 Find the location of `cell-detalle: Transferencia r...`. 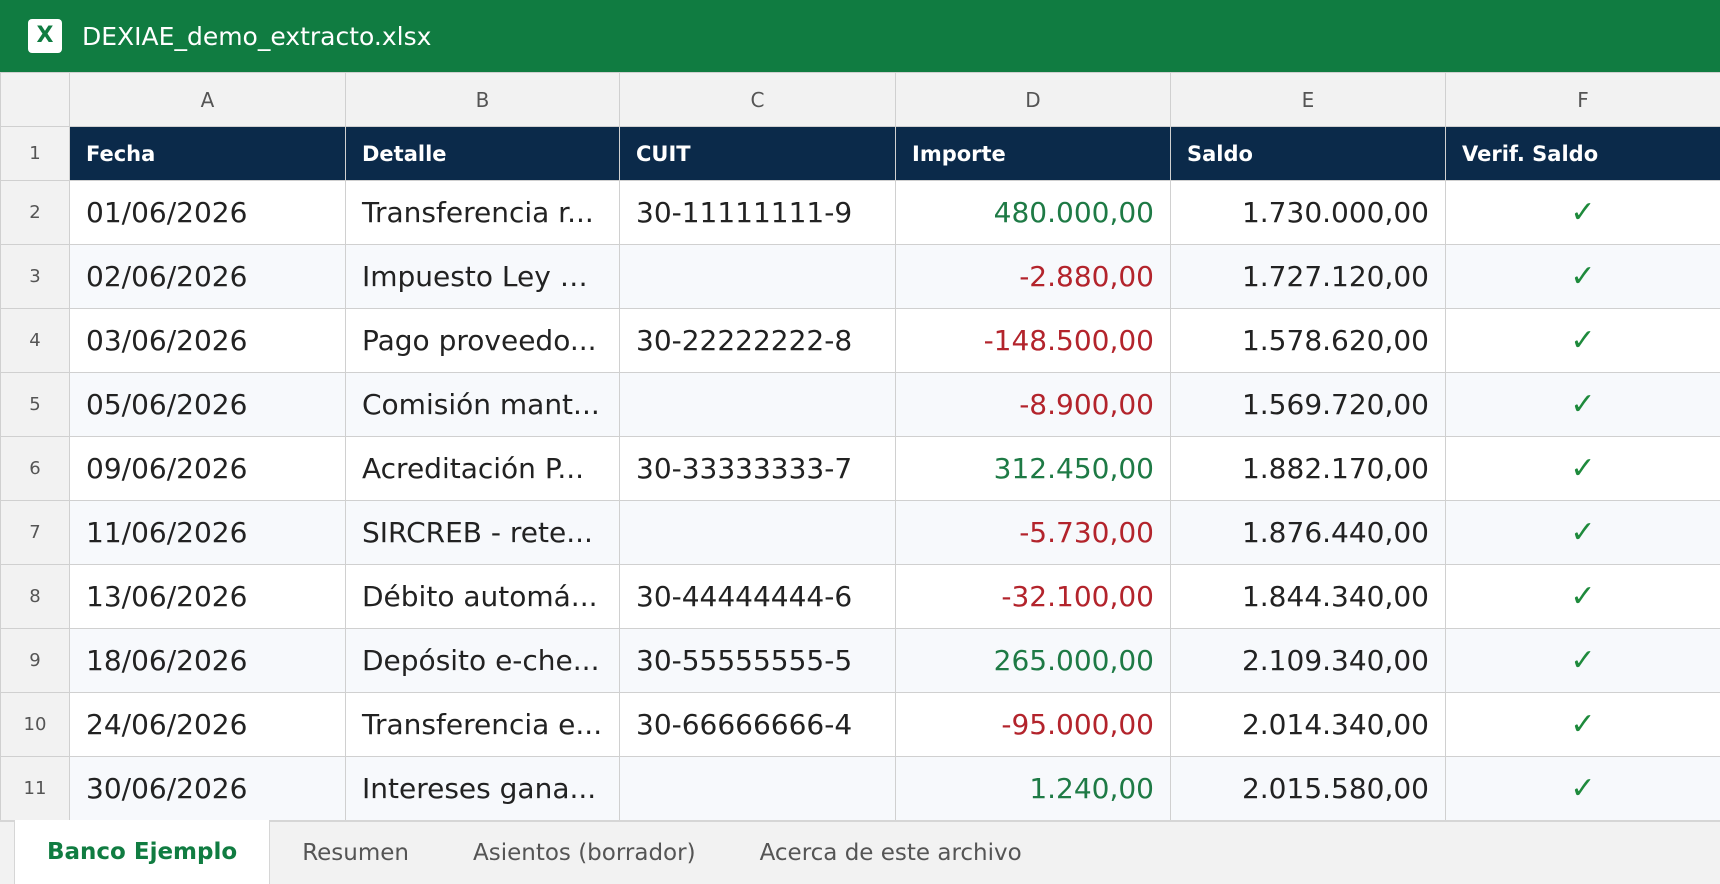

cell-detalle: Transferencia r... is located at coordinates (482, 212).